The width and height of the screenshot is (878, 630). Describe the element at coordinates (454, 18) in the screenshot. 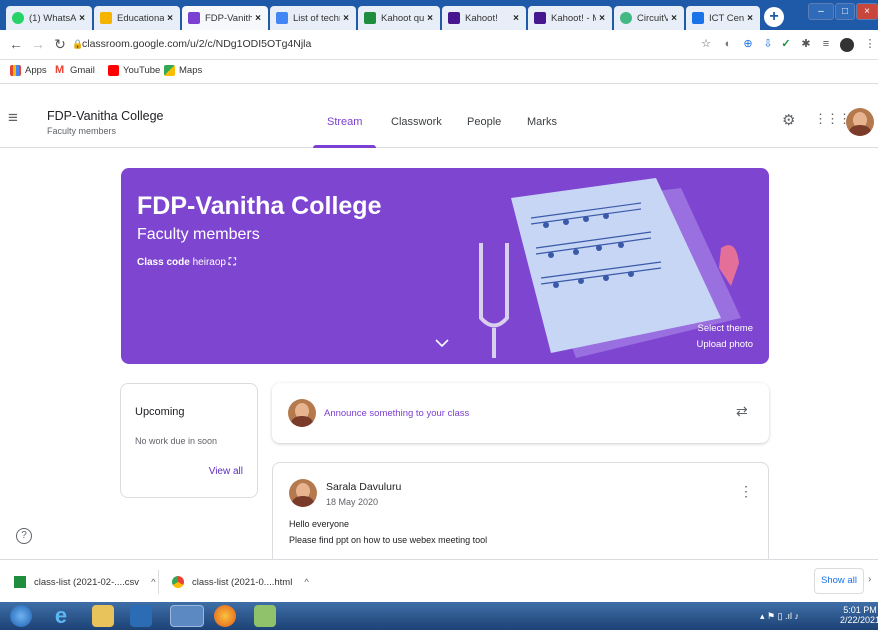

I see `kahoot-icon` at that location.